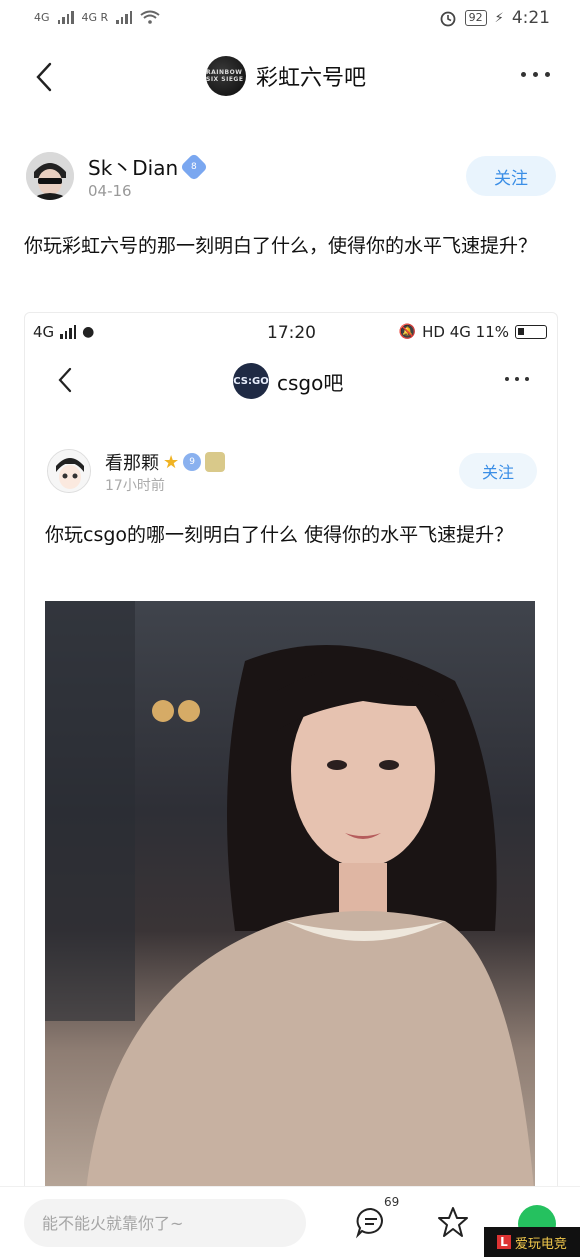 The image size is (580, 1257). I want to click on embedded-more-icon, so click(517, 379).